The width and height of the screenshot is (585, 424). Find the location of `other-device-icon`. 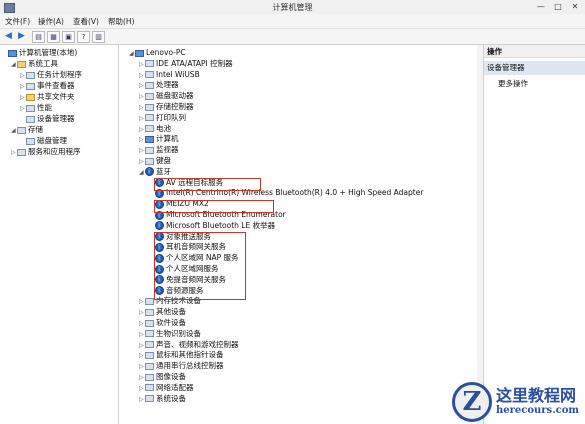

other-device-icon is located at coordinates (149, 312).